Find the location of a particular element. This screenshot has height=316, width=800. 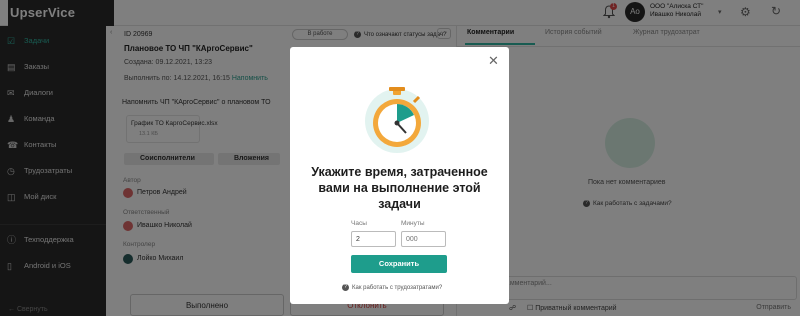

save-button: Сохранить is located at coordinates (399, 264).